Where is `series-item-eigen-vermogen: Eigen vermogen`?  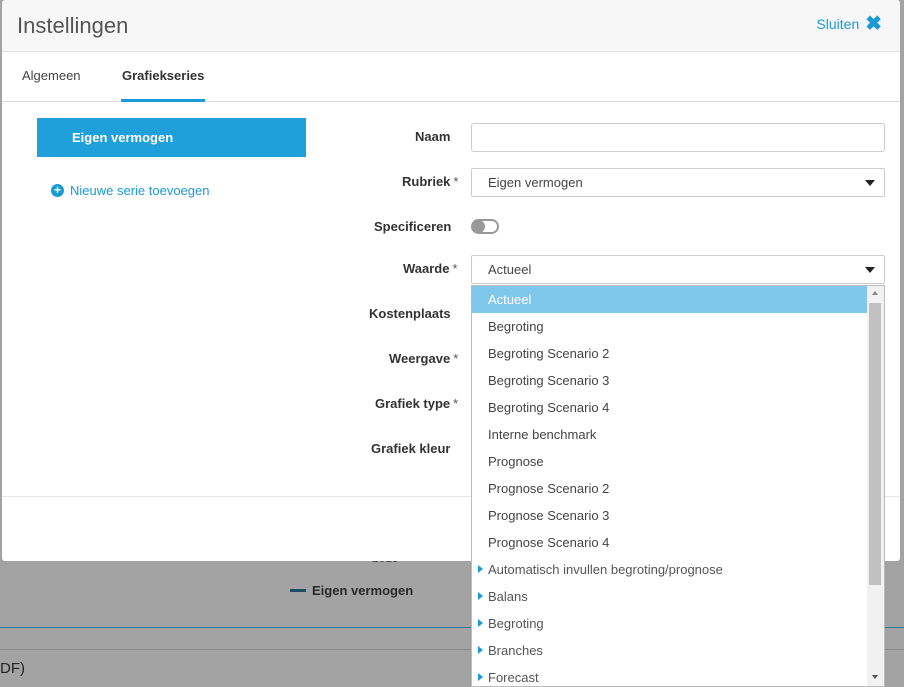 series-item-eigen-vermogen: Eigen vermogen is located at coordinates (171, 137).